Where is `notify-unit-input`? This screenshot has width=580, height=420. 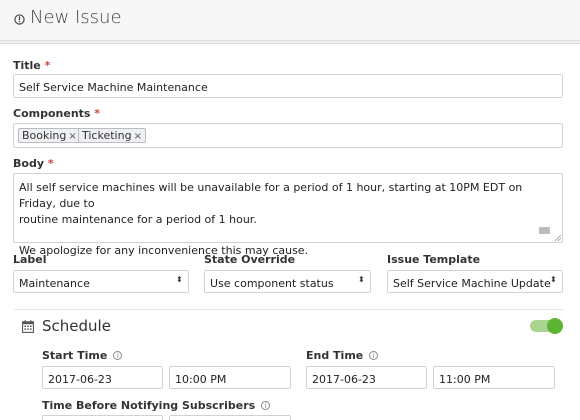
notify-unit-input is located at coordinates (230, 417).